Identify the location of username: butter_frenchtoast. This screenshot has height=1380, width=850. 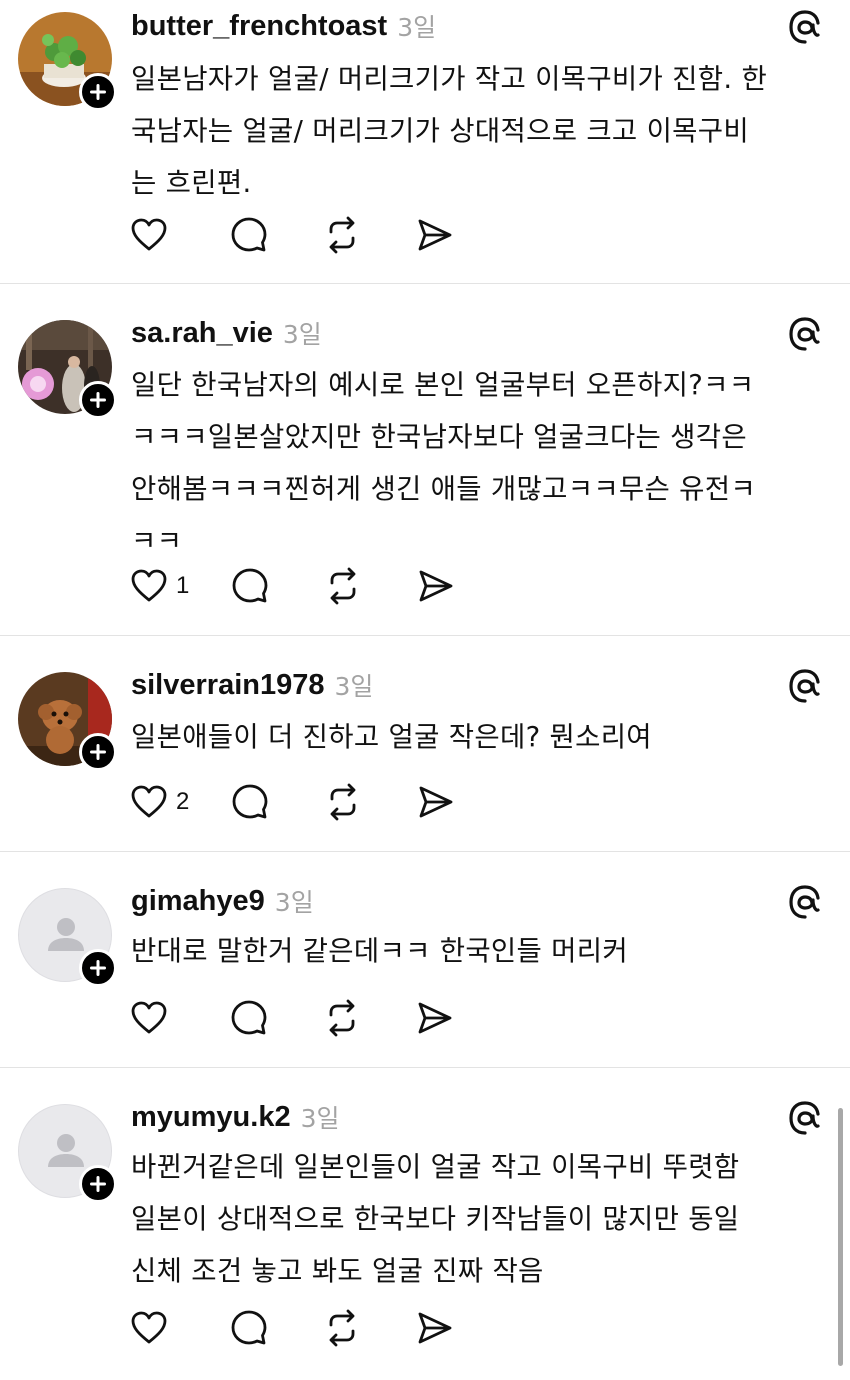
(259, 26).